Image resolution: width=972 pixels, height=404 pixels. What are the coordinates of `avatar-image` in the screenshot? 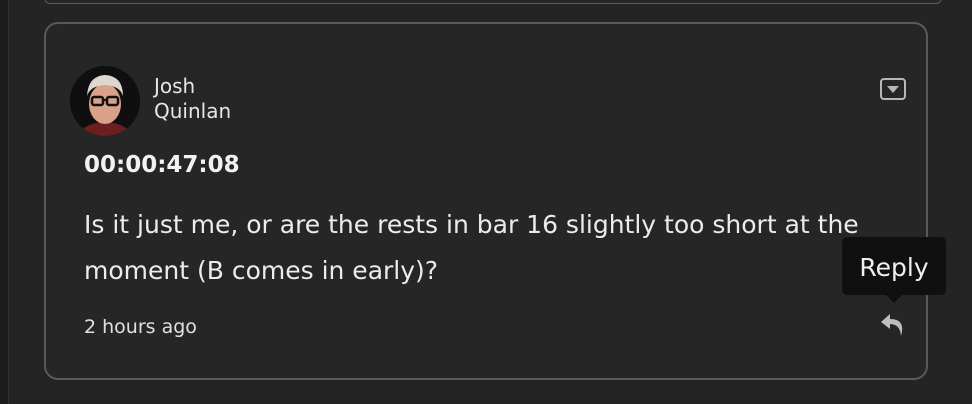 It's located at (105, 101).